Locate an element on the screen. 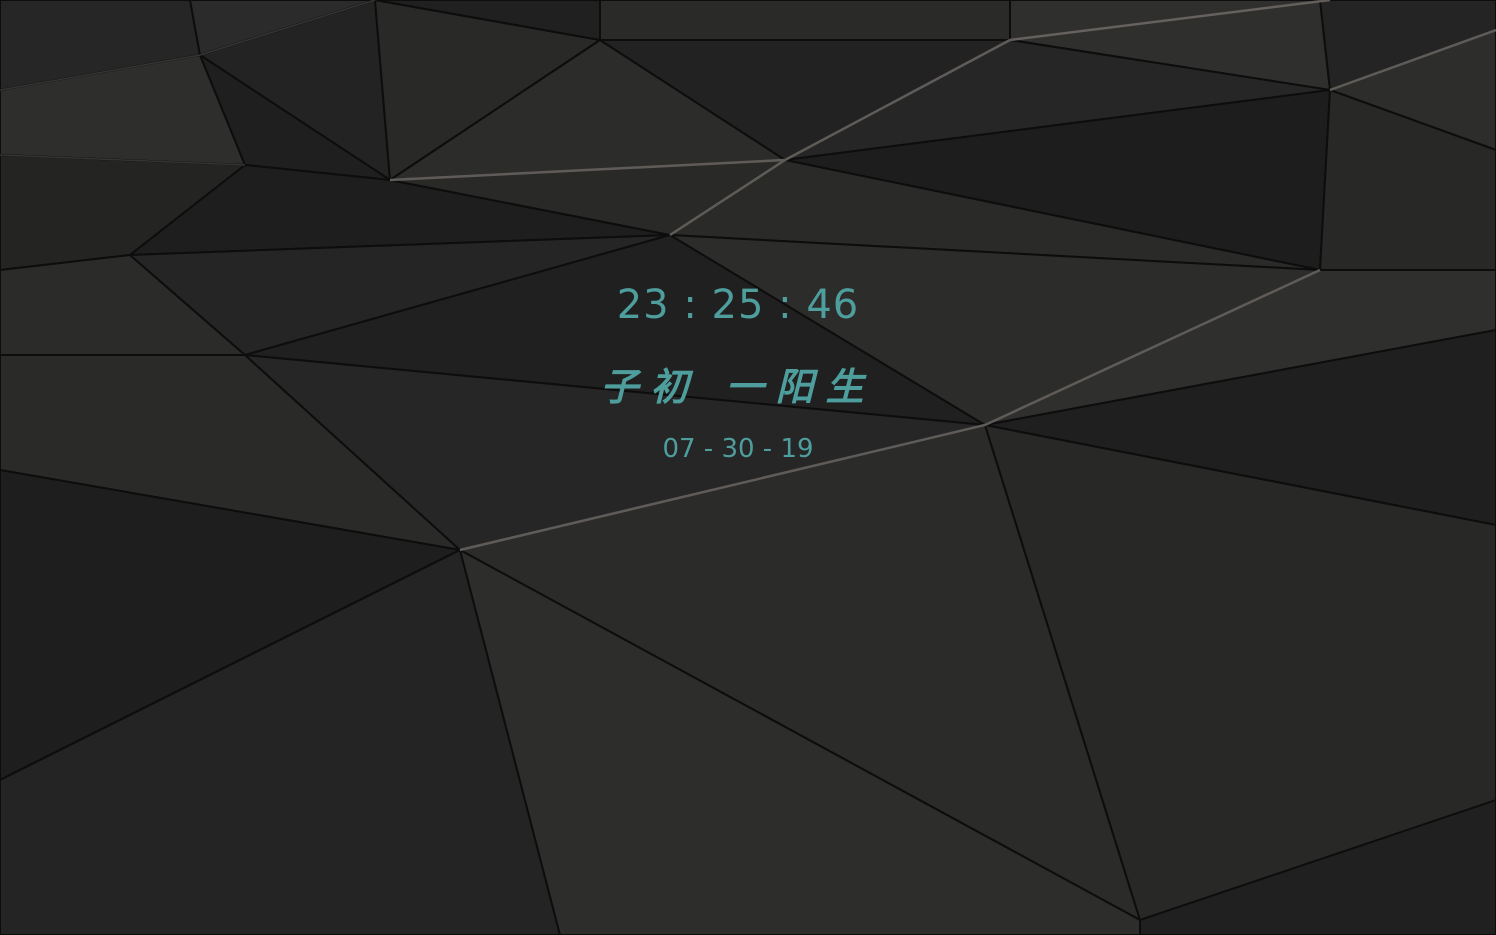  desktop-clock-widget: 23 : 25 : 46 子初 一阳生 07 - 30 - 19 is located at coordinates (738, 375).